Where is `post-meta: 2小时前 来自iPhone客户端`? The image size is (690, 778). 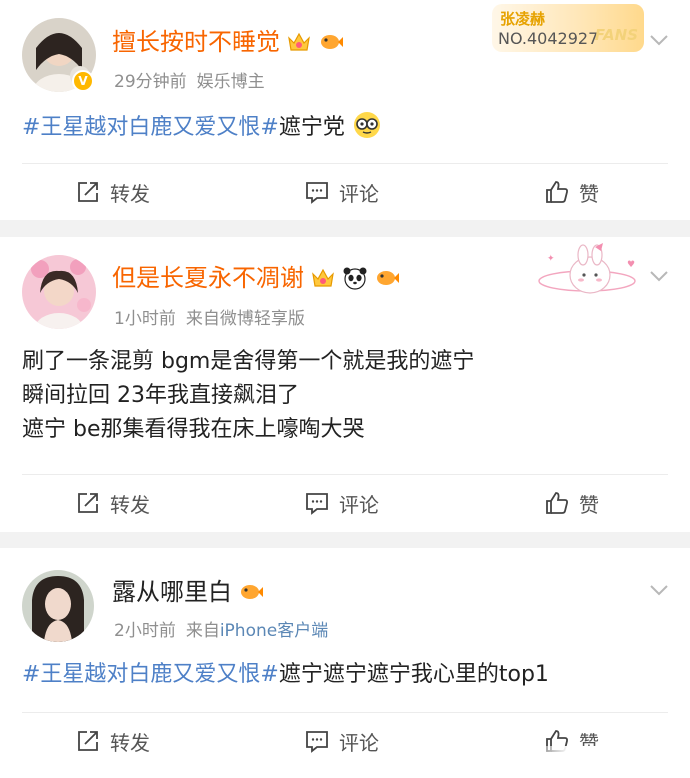 post-meta: 2小时前 来自iPhone客户端 is located at coordinates (221, 628).